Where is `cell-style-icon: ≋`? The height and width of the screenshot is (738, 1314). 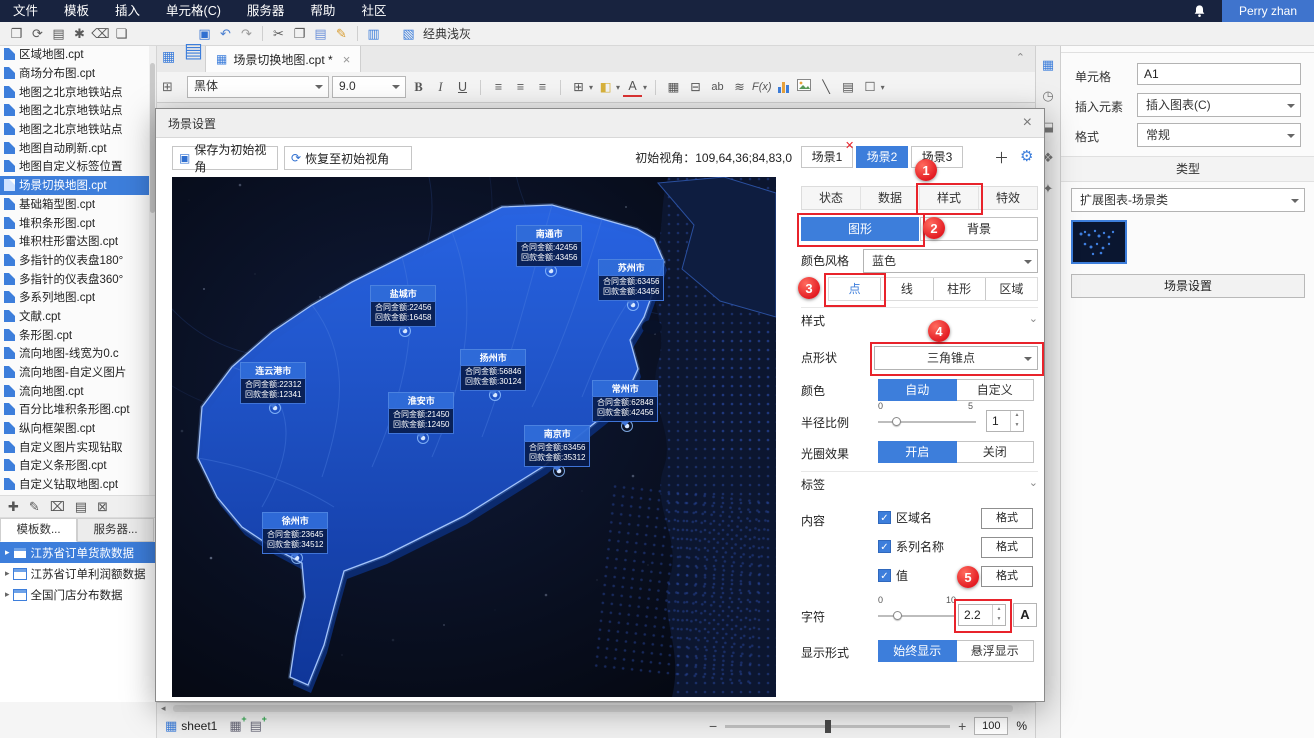
cell-style-icon: ≋ is located at coordinates (739, 87).